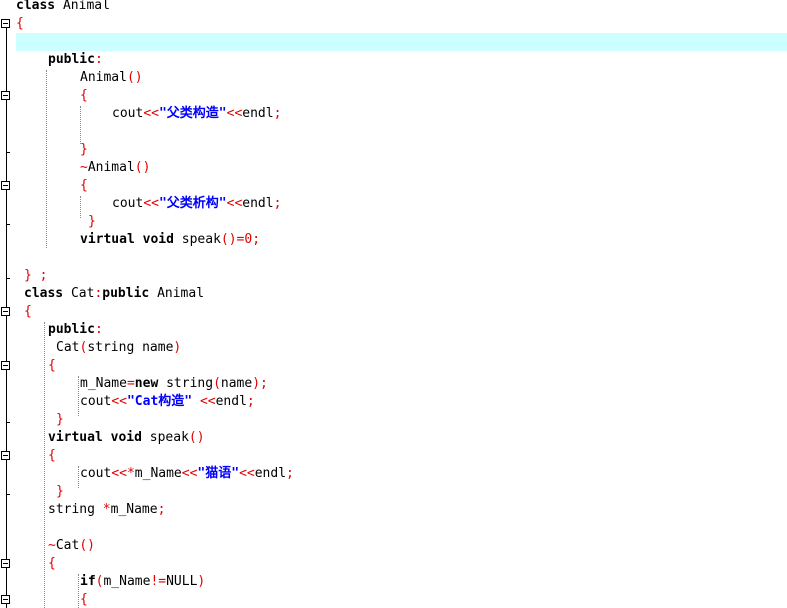 The width and height of the screenshot is (787, 608). Describe the element at coordinates (146, 383) in the screenshot. I see `keyword-token: new` at that location.